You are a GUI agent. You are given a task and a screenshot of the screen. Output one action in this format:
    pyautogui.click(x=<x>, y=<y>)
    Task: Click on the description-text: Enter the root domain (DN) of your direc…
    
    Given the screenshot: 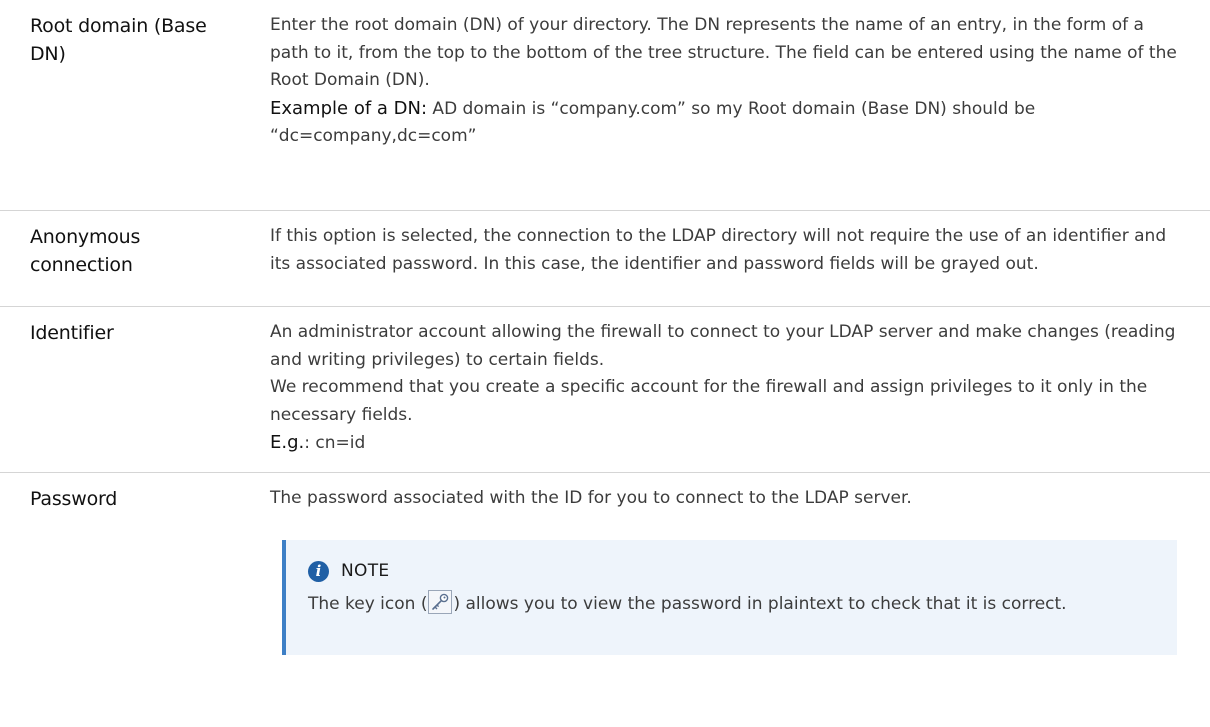 What is the action you would take?
    pyautogui.click(x=723, y=52)
    